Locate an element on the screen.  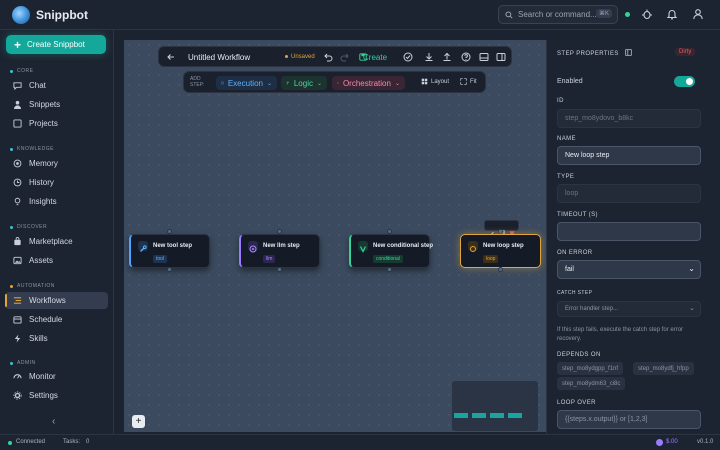
search-icon is located at coordinates (509, 14).